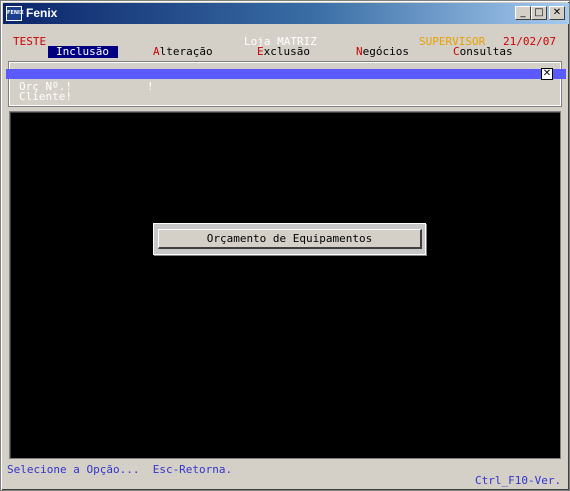 Image resolution: width=570 pixels, height=491 pixels. What do you see at coordinates (385, 51) in the screenshot?
I see `menu-label: egócios` at bounding box center [385, 51].